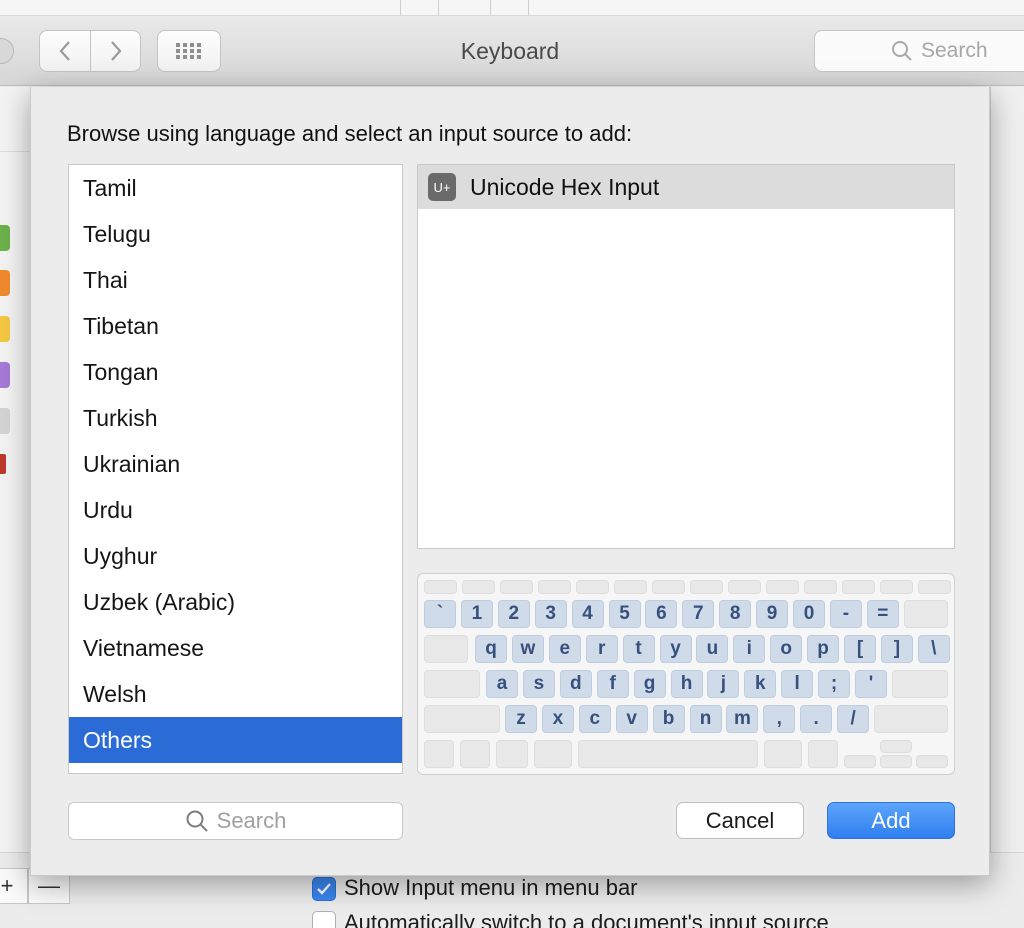  What do you see at coordinates (740, 820) in the screenshot?
I see `cancel-button: Cancel` at bounding box center [740, 820].